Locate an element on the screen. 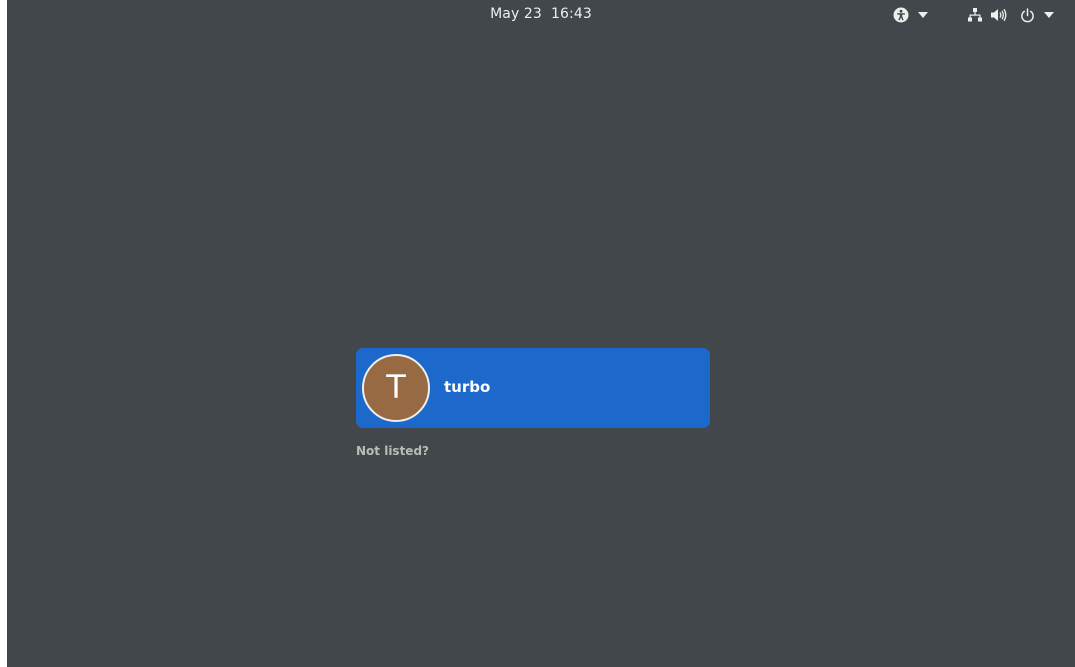 This screenshot has width=1075, height=667. top-bar: May 23 16:43 is located at coordinates (541, 15).